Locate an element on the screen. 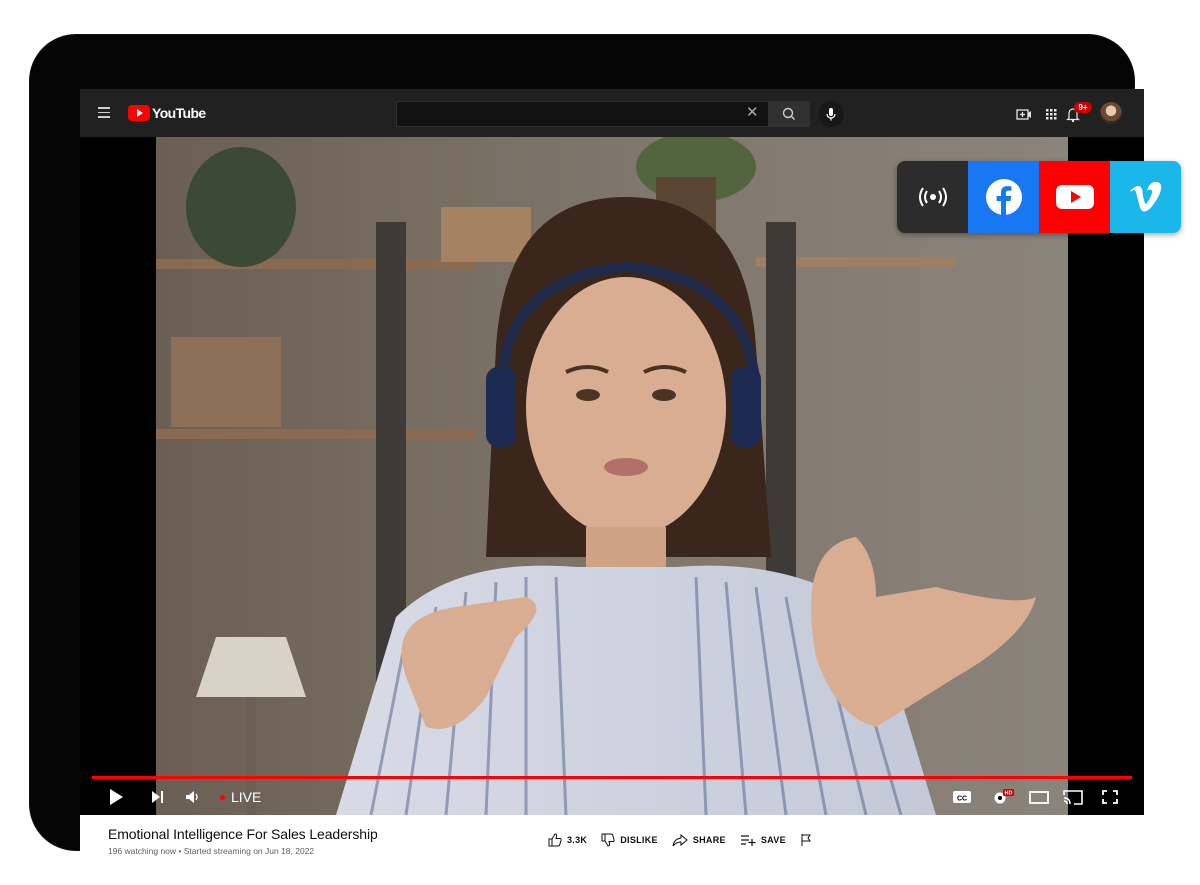 The width and height of the screenshot is (1200, 885). share-label: SHARE is located at coordinates (709, 840).